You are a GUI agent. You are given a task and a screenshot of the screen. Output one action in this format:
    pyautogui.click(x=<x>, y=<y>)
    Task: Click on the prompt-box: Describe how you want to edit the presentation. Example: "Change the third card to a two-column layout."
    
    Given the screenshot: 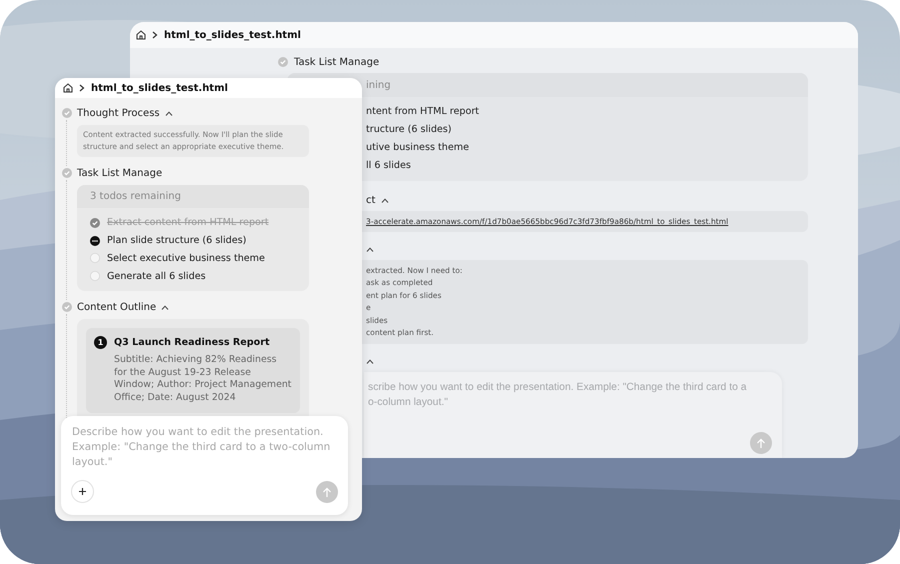 What is the action you would take?
    pyautogui.click(x=204, y=465)
    